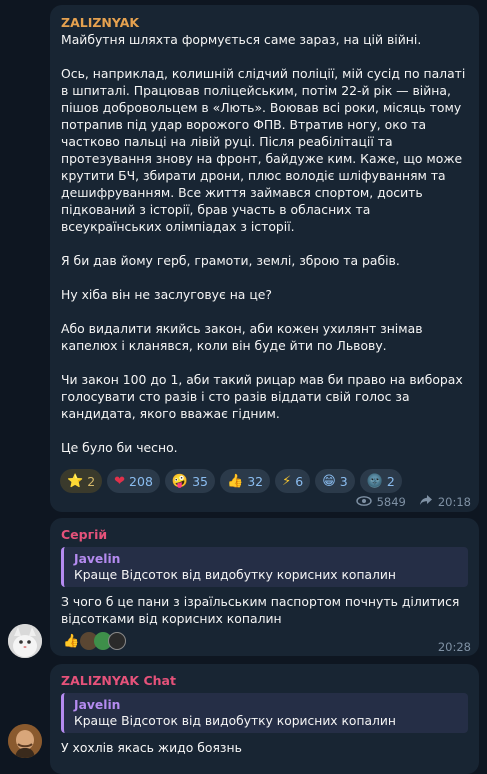  Describe the element at coordinates (454, 647) in the screenshot. I see `comment-time: 20:28` at that location.